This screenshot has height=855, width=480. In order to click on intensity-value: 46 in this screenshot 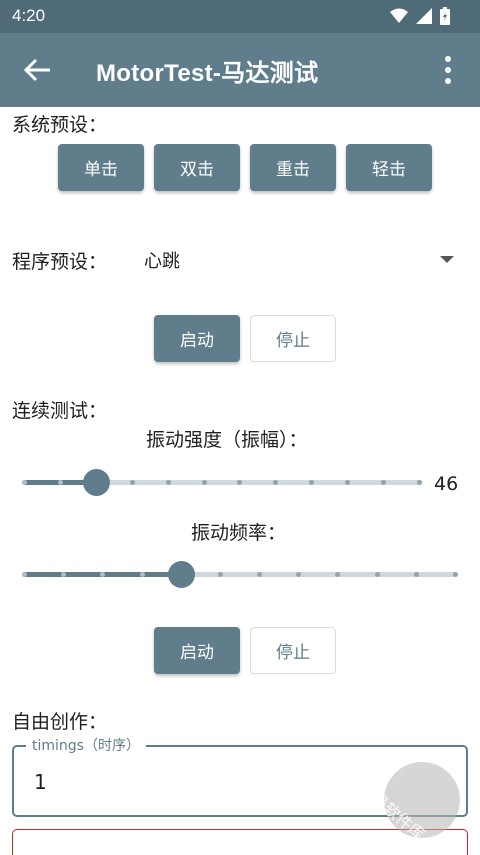, I will do `click(446, 484)`.